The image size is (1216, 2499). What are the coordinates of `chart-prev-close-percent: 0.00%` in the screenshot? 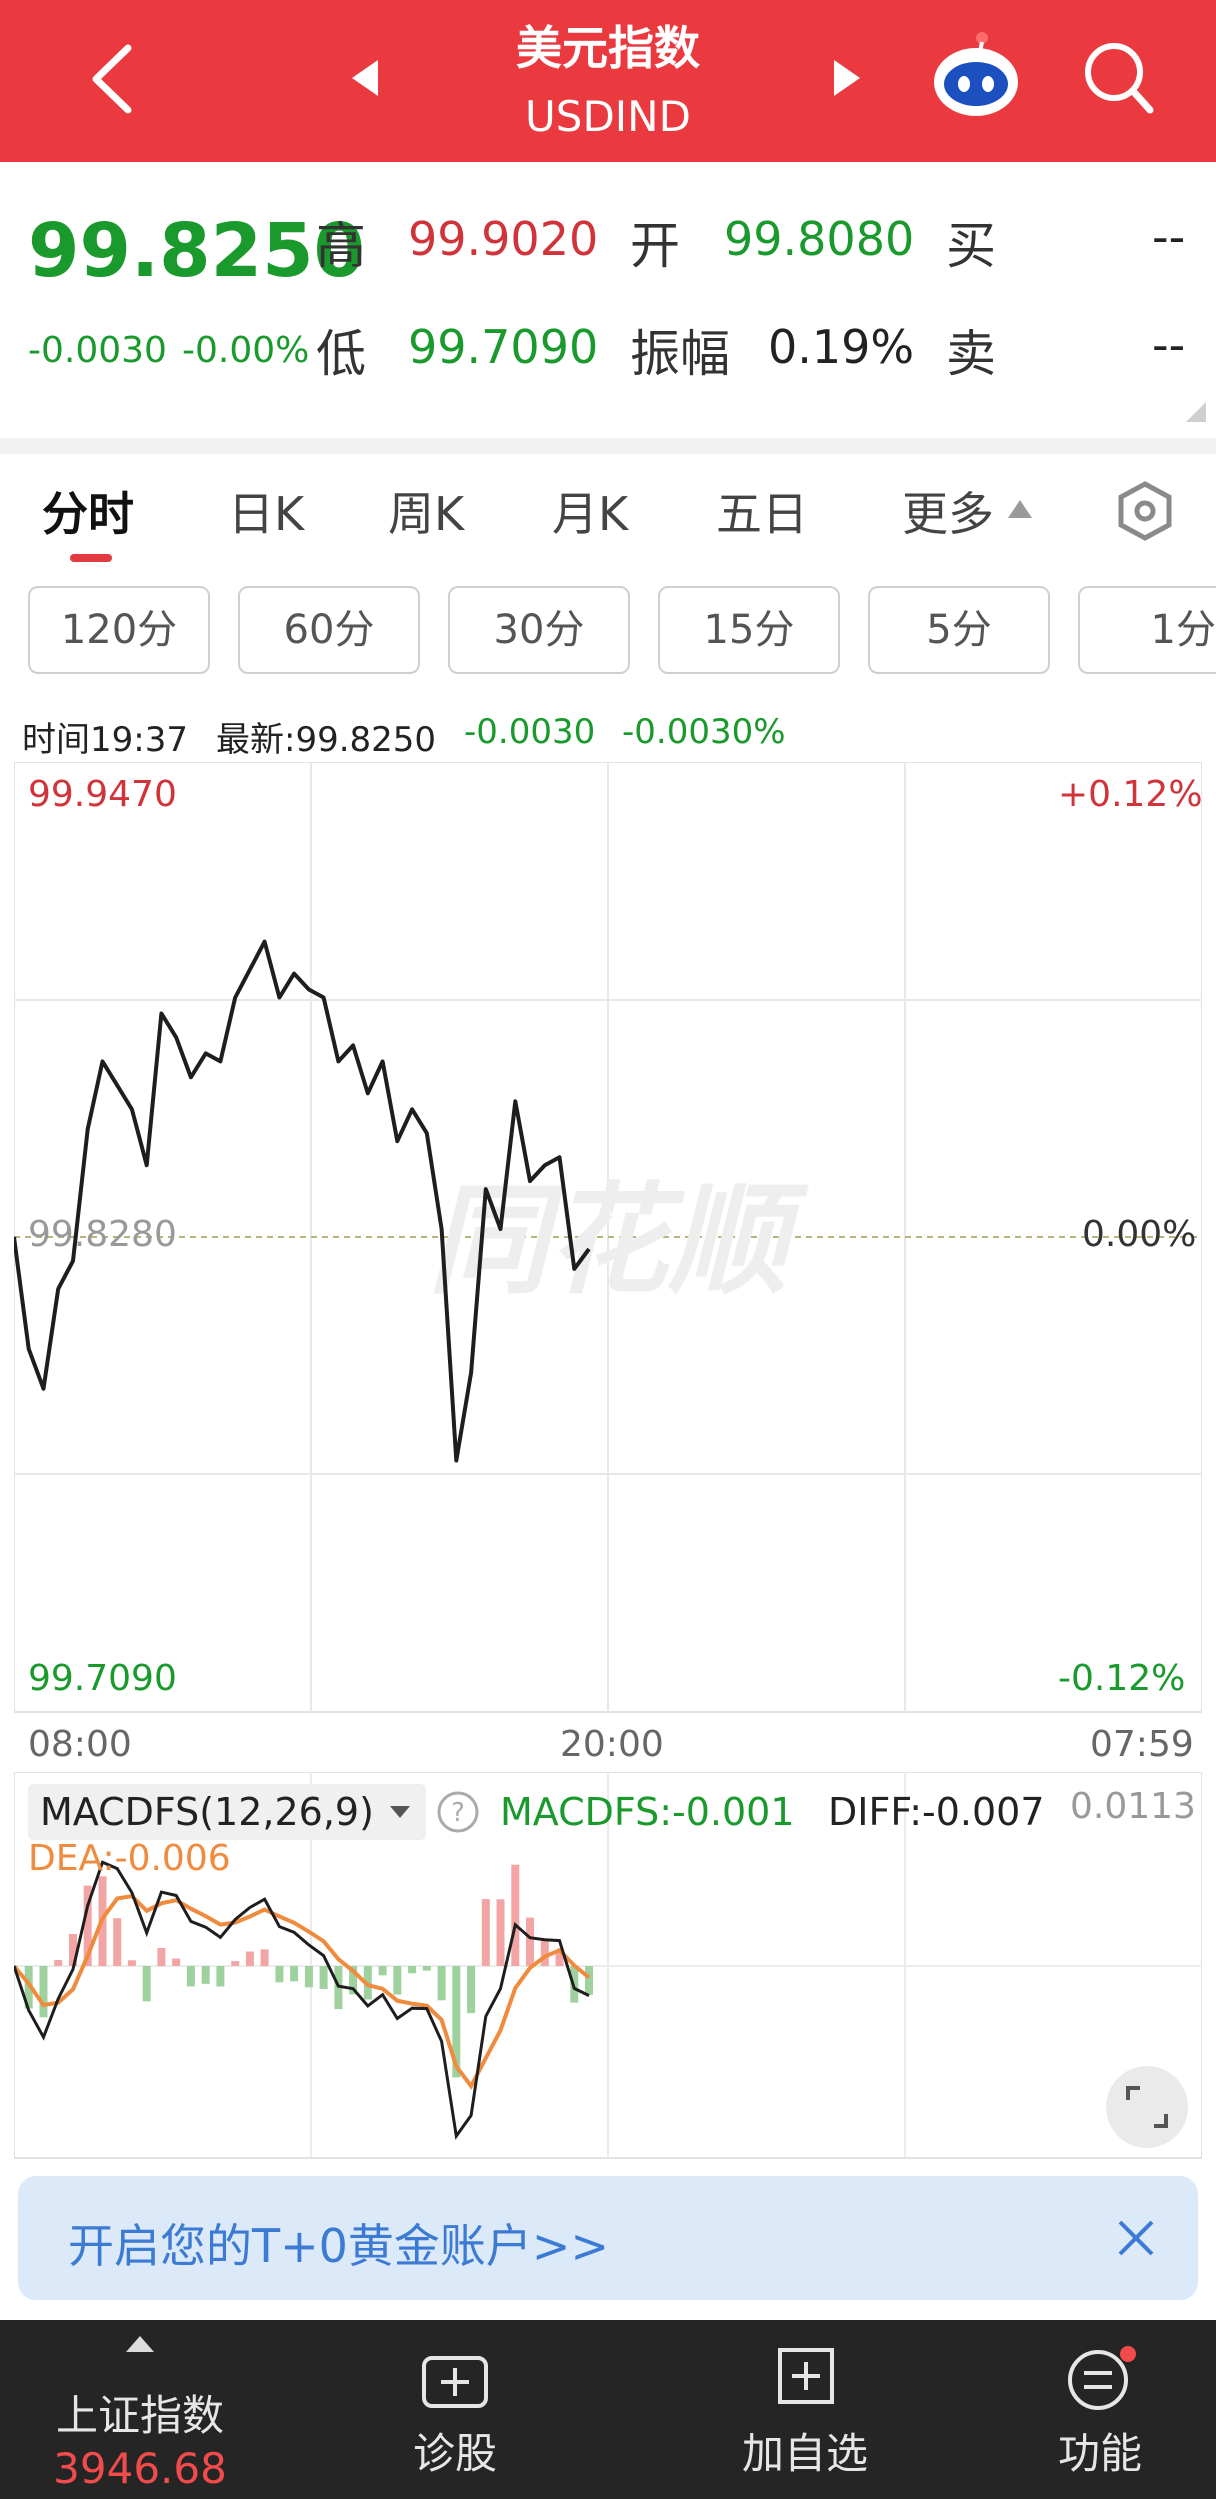 It's located at (1139, 1234).